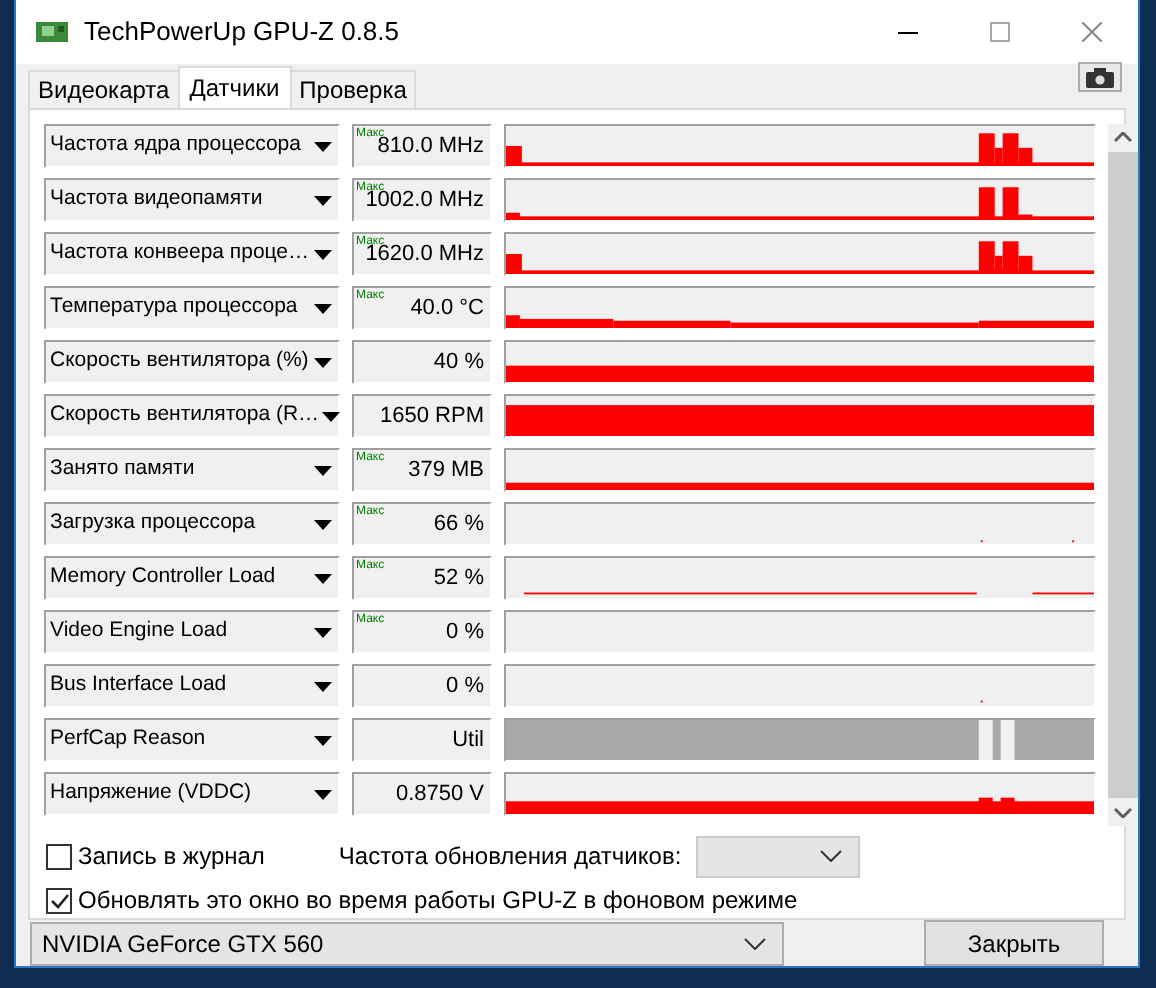 This screenshot has width=1156, height=988. I want to click on sensor-dropdown: Memory Controller Load, so click(192, 578).